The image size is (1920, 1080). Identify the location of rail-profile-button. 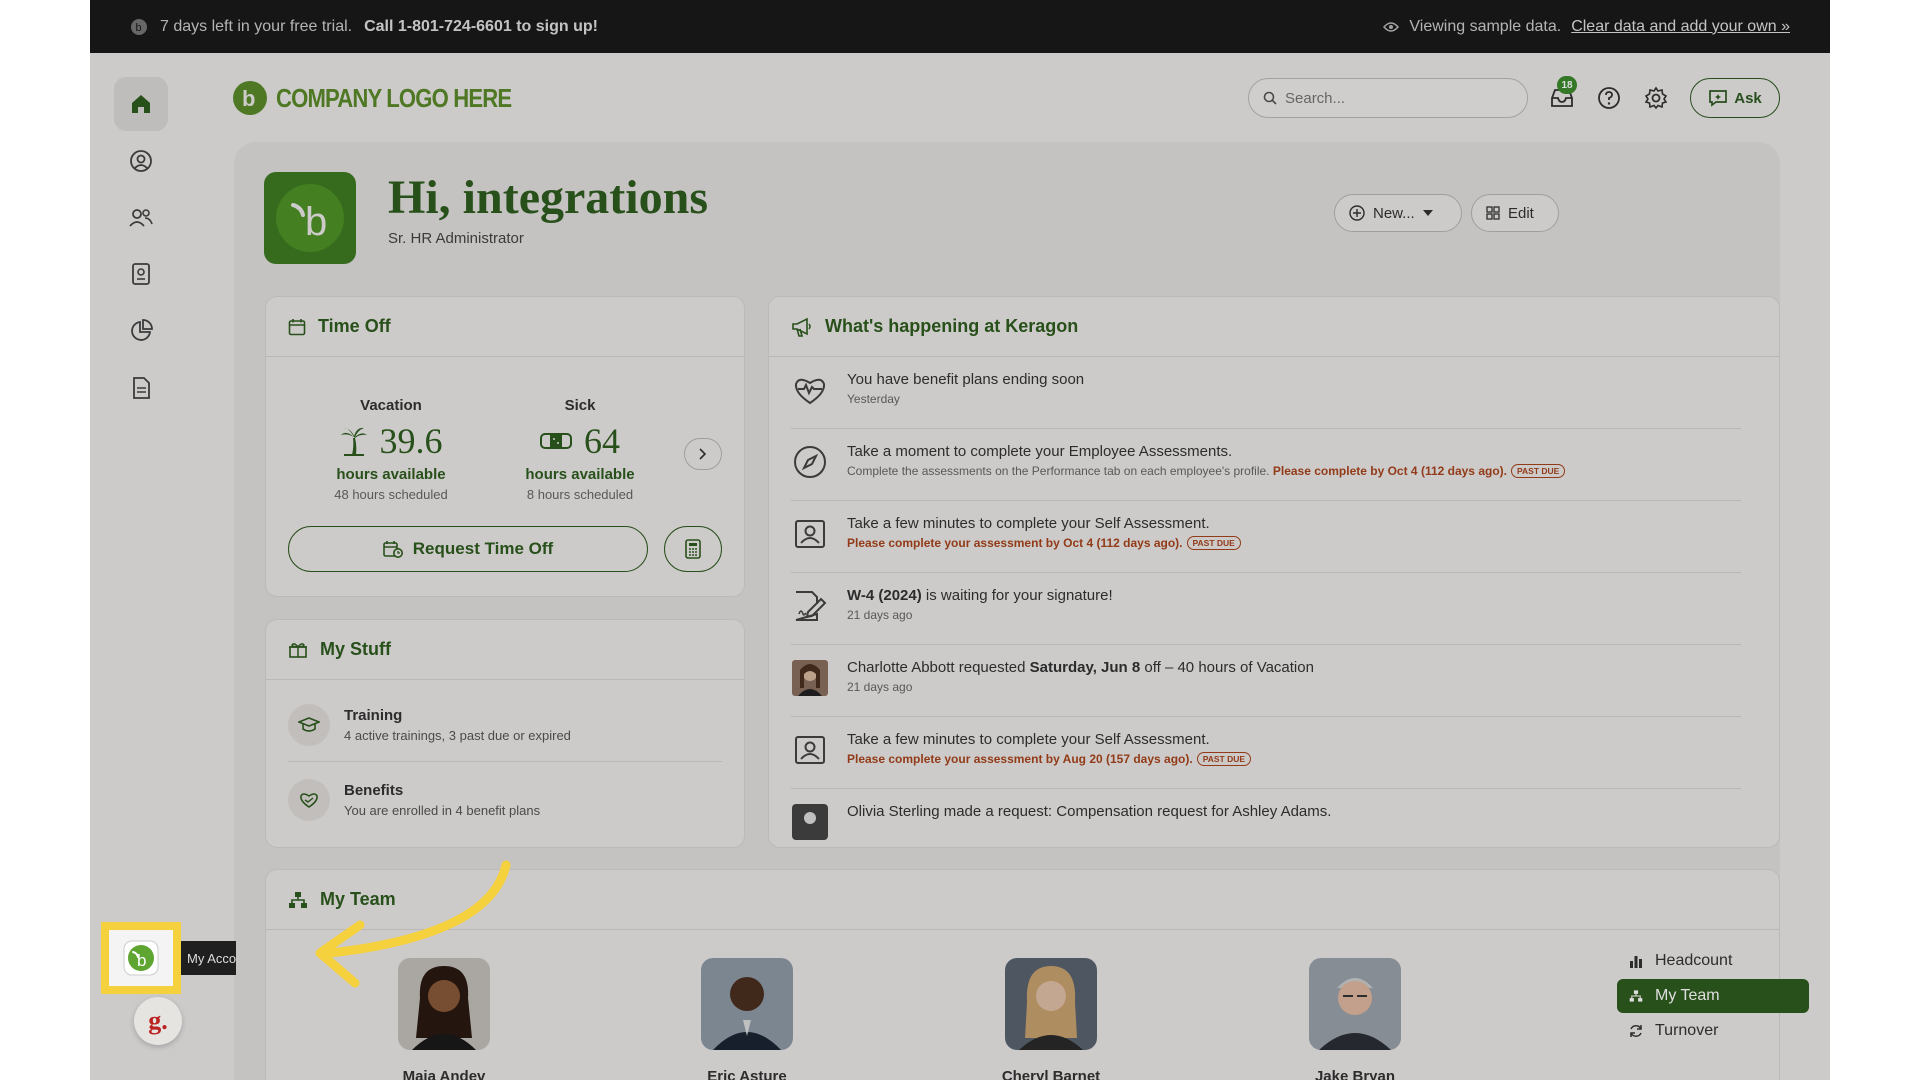
(141, 161).